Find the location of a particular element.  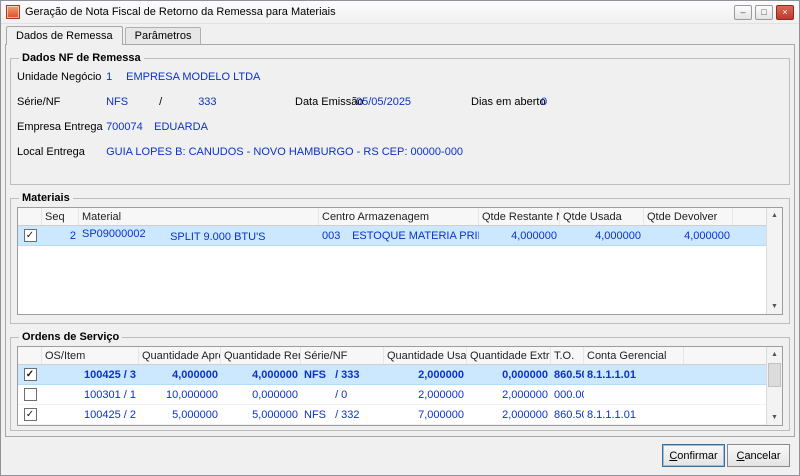

nf-value: / 0 is located at coordinates (341, 394).